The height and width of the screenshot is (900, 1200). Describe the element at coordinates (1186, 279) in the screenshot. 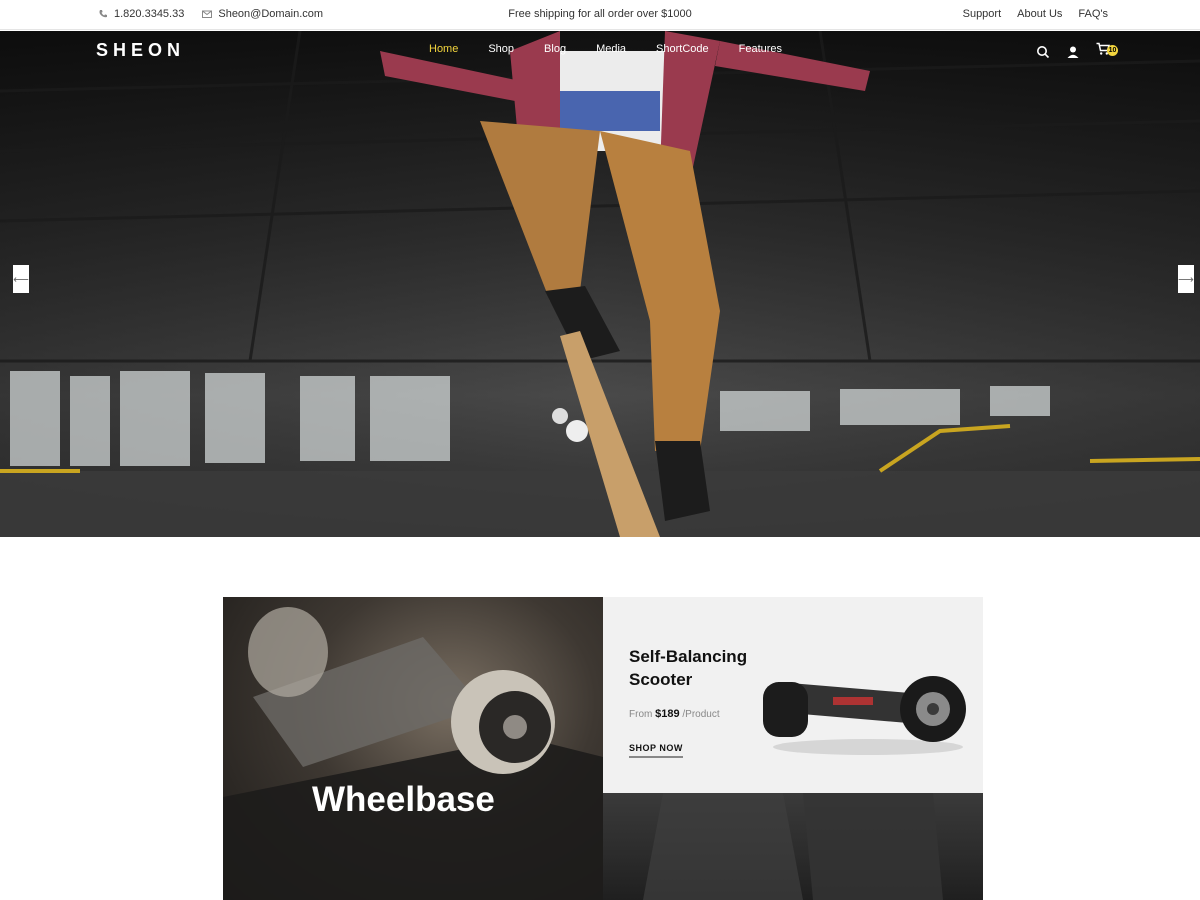

I see `slider-next-button: ⟶` at that location.